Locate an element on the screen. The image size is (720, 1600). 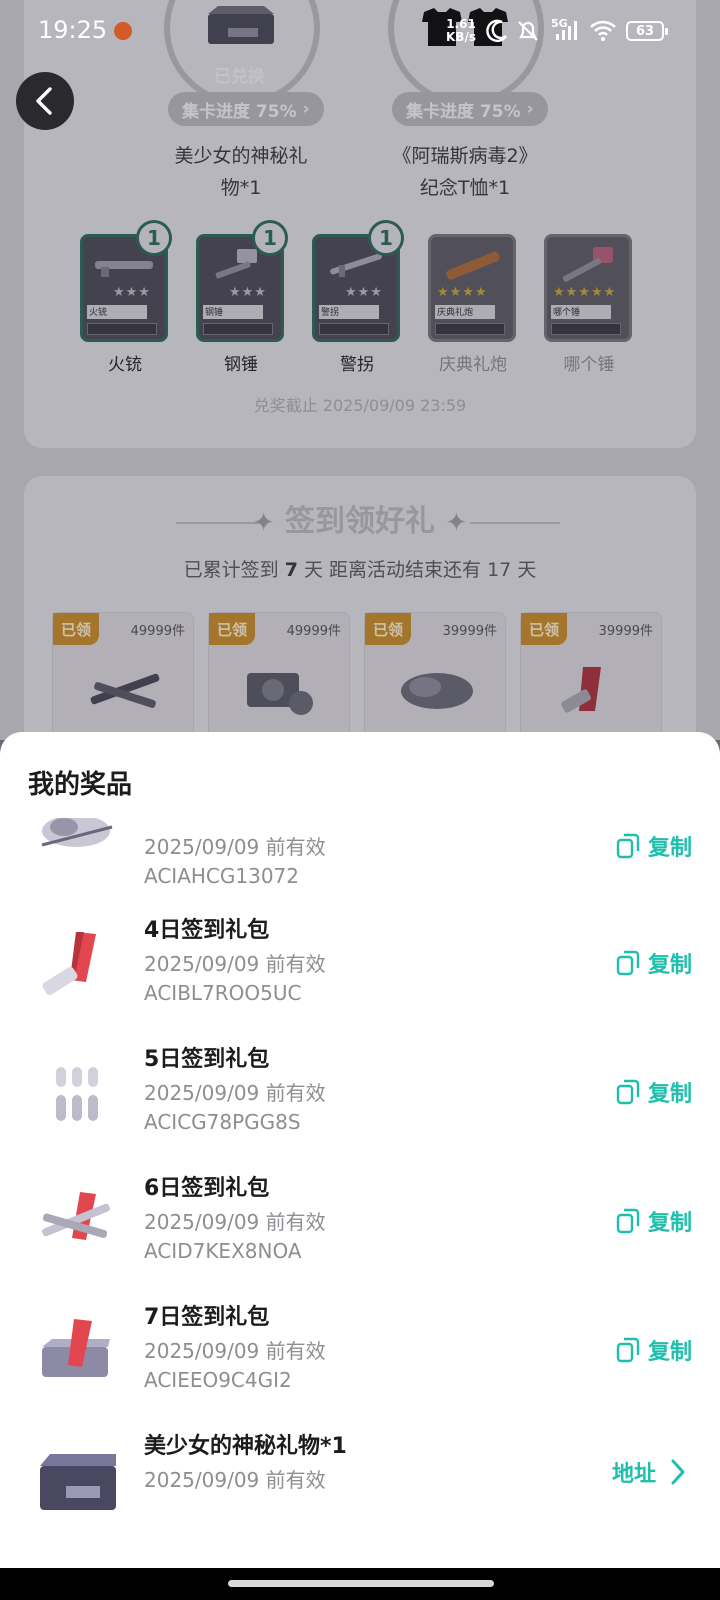
system-navigation-bar is located at coordinates (360, 1584).